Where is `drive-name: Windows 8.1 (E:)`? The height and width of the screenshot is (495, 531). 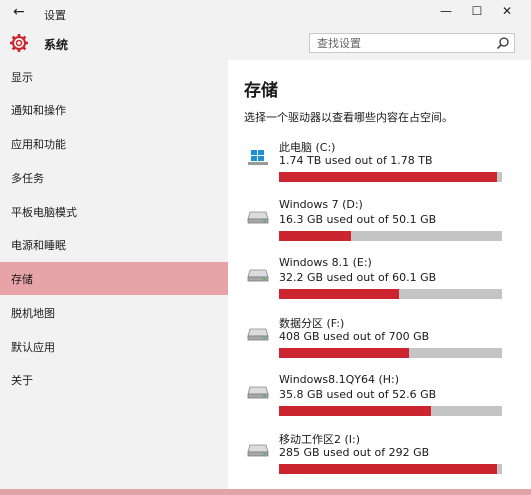
drive-name: Windows 8.1 (E:) is located at coordinates (325, 262).